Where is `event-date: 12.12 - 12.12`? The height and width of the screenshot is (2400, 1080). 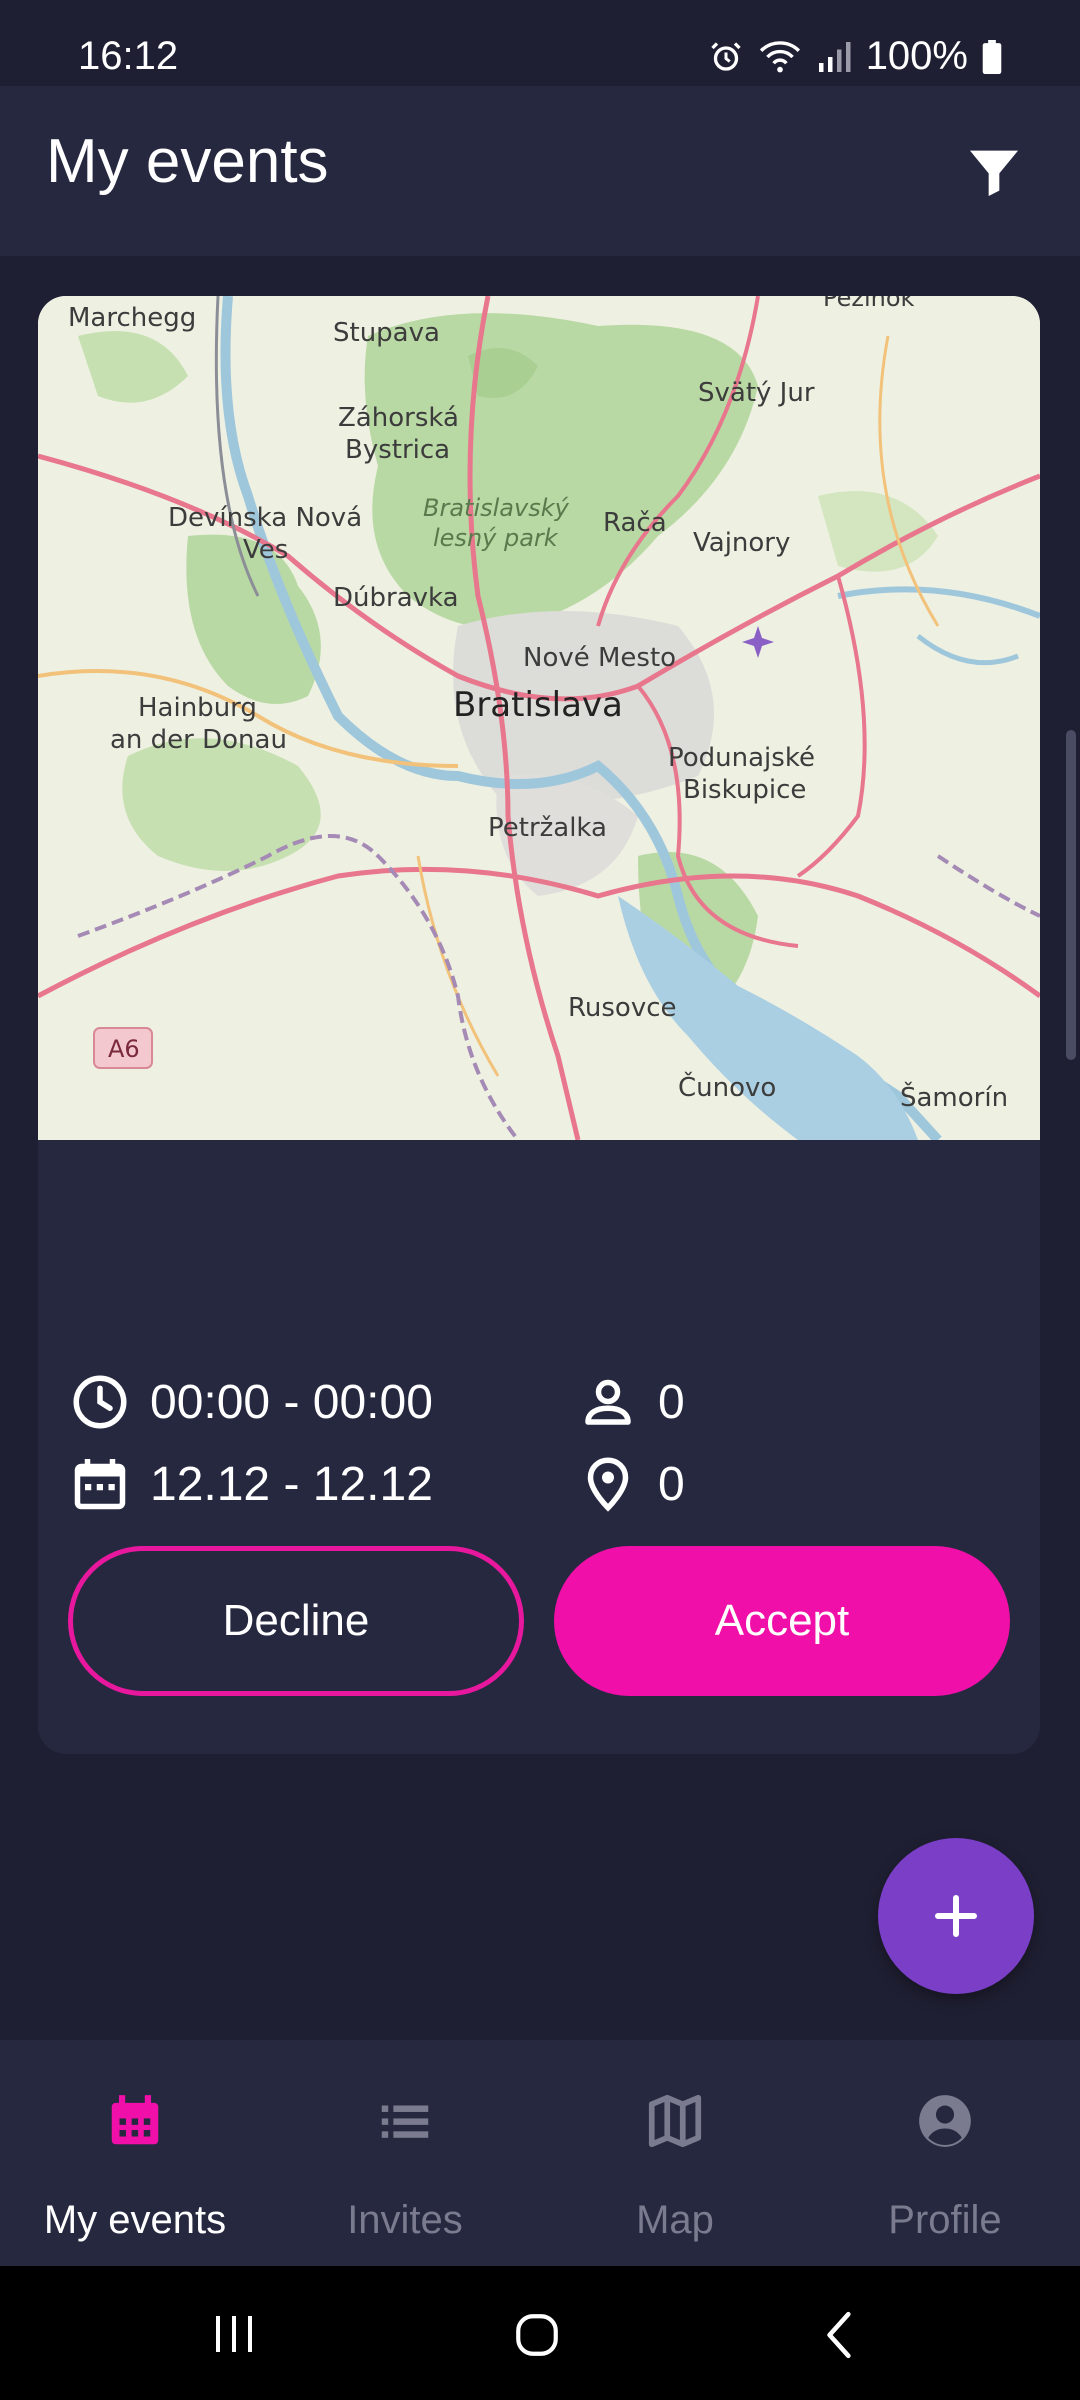 event-date: 12.12 - 12.12 is located at coordinates (291, 1484).